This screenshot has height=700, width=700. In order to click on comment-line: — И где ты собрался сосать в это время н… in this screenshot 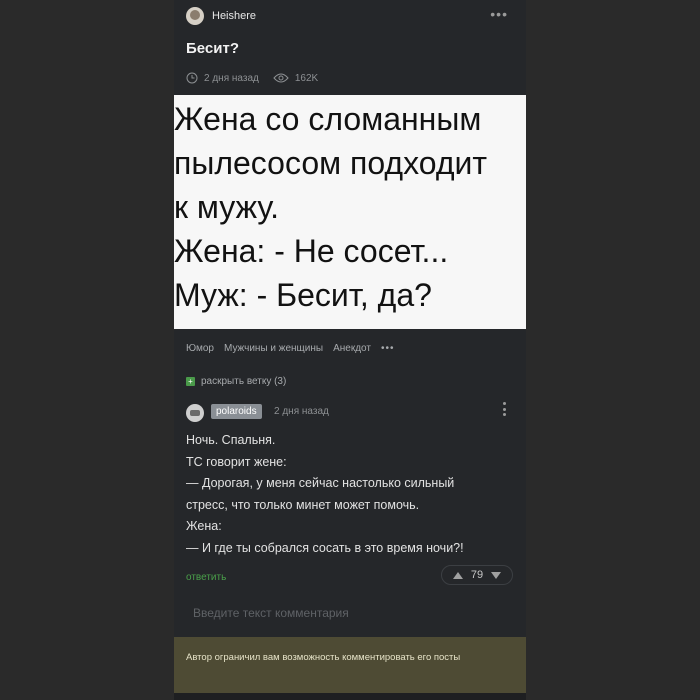, I will do `click(325, 547)`.